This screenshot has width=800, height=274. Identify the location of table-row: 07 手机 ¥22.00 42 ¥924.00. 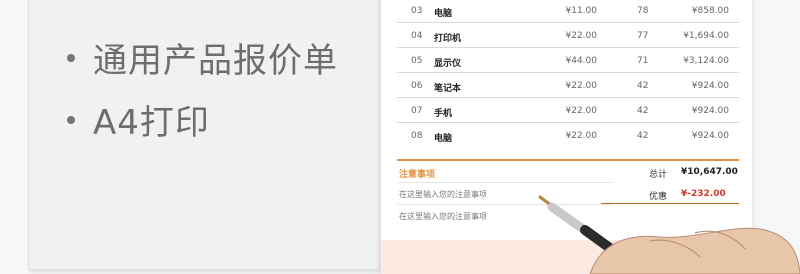
(568, 110).